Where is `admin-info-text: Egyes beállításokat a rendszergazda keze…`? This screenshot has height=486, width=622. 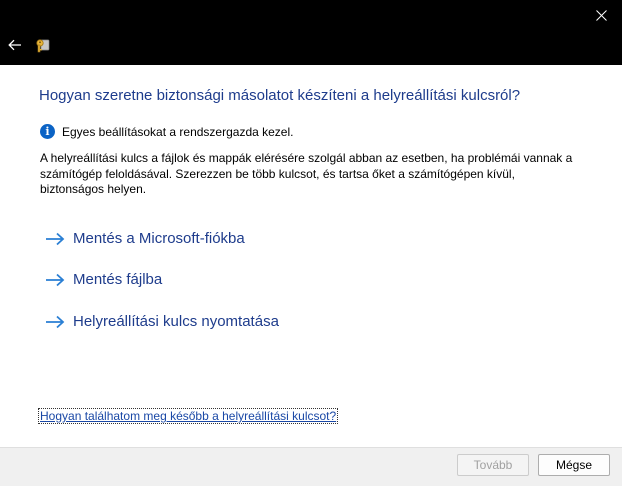 admin-info-text: Egyes beállításokat a rendszergazda keze… is located at coordinates (178, 131).